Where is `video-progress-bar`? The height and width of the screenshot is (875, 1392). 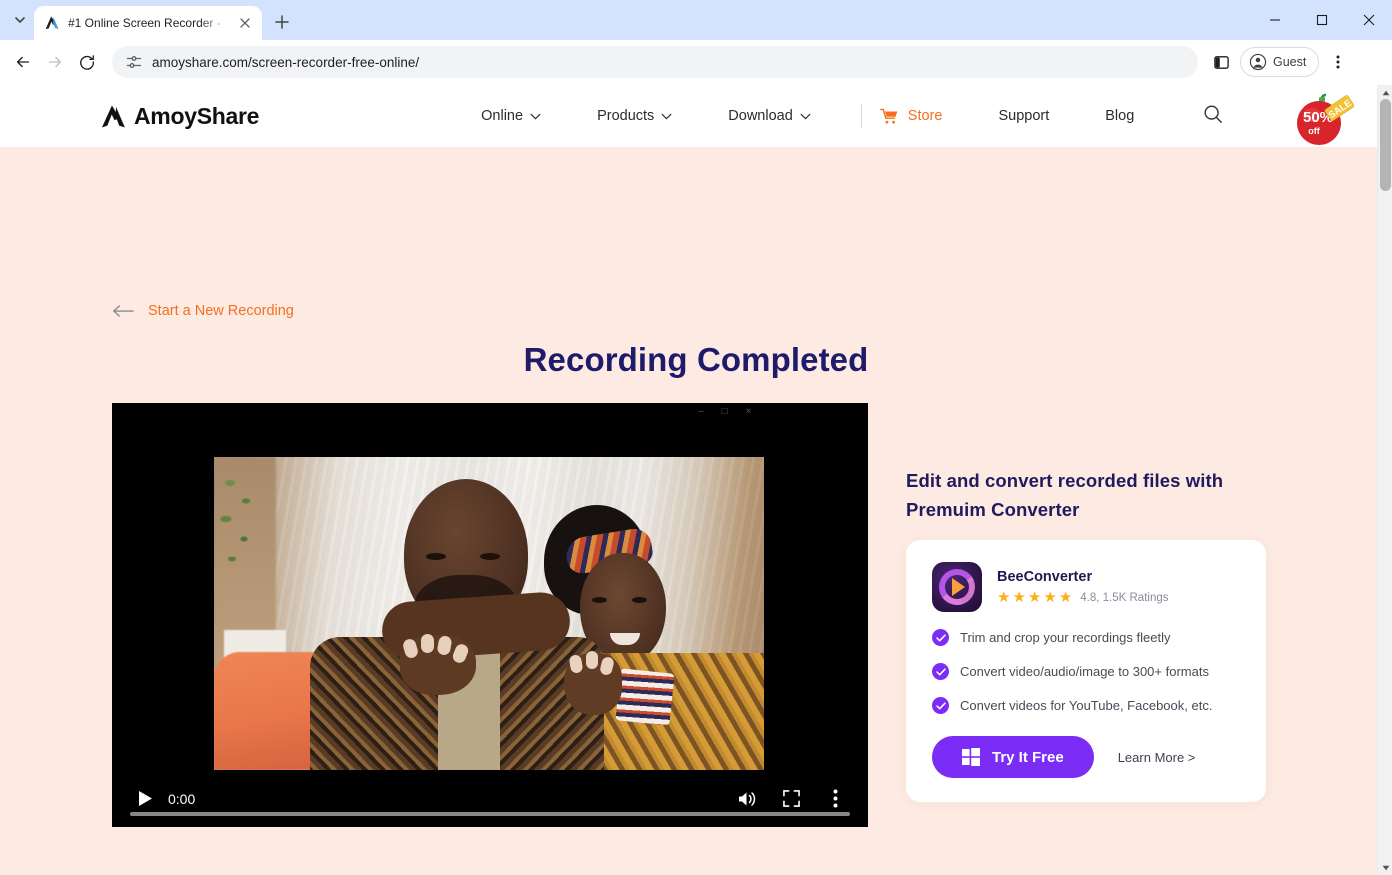 video-progress-bar is located at coordinates (490, 814).